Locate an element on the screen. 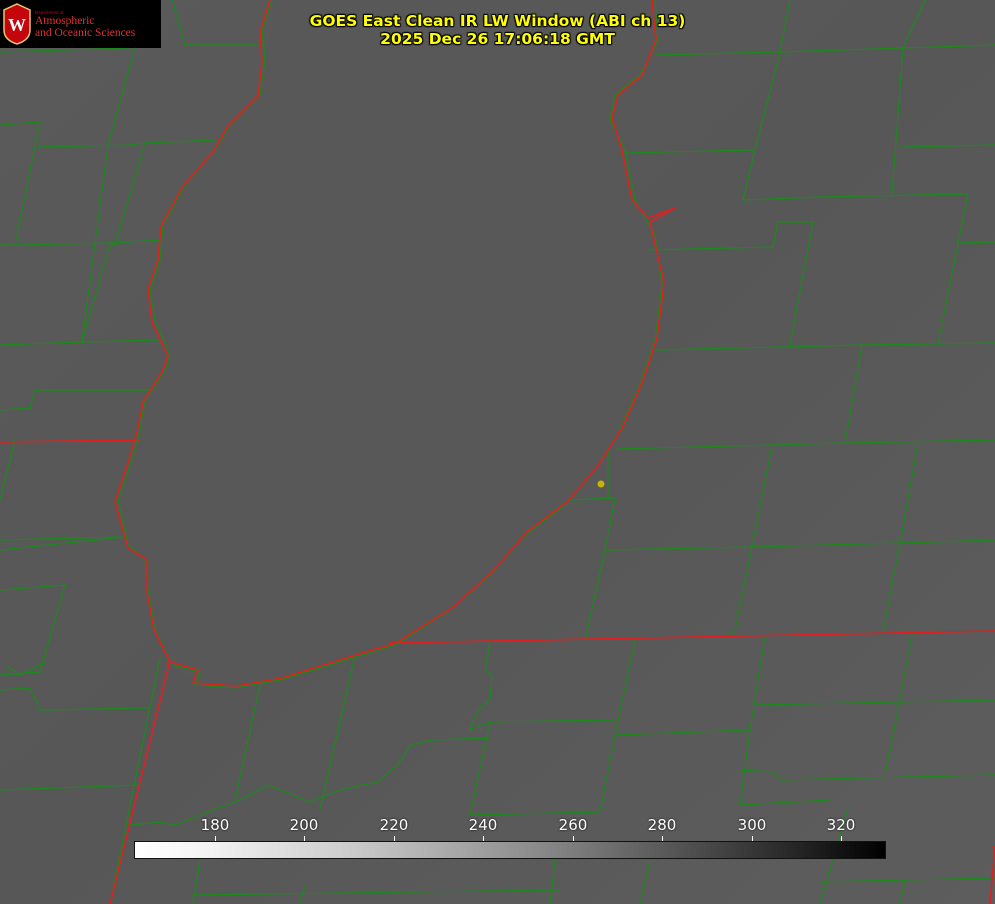 The height and width of the screenshot is (904, 995). colorbar-tick-label: 300 is located at coordinates (752, 825).